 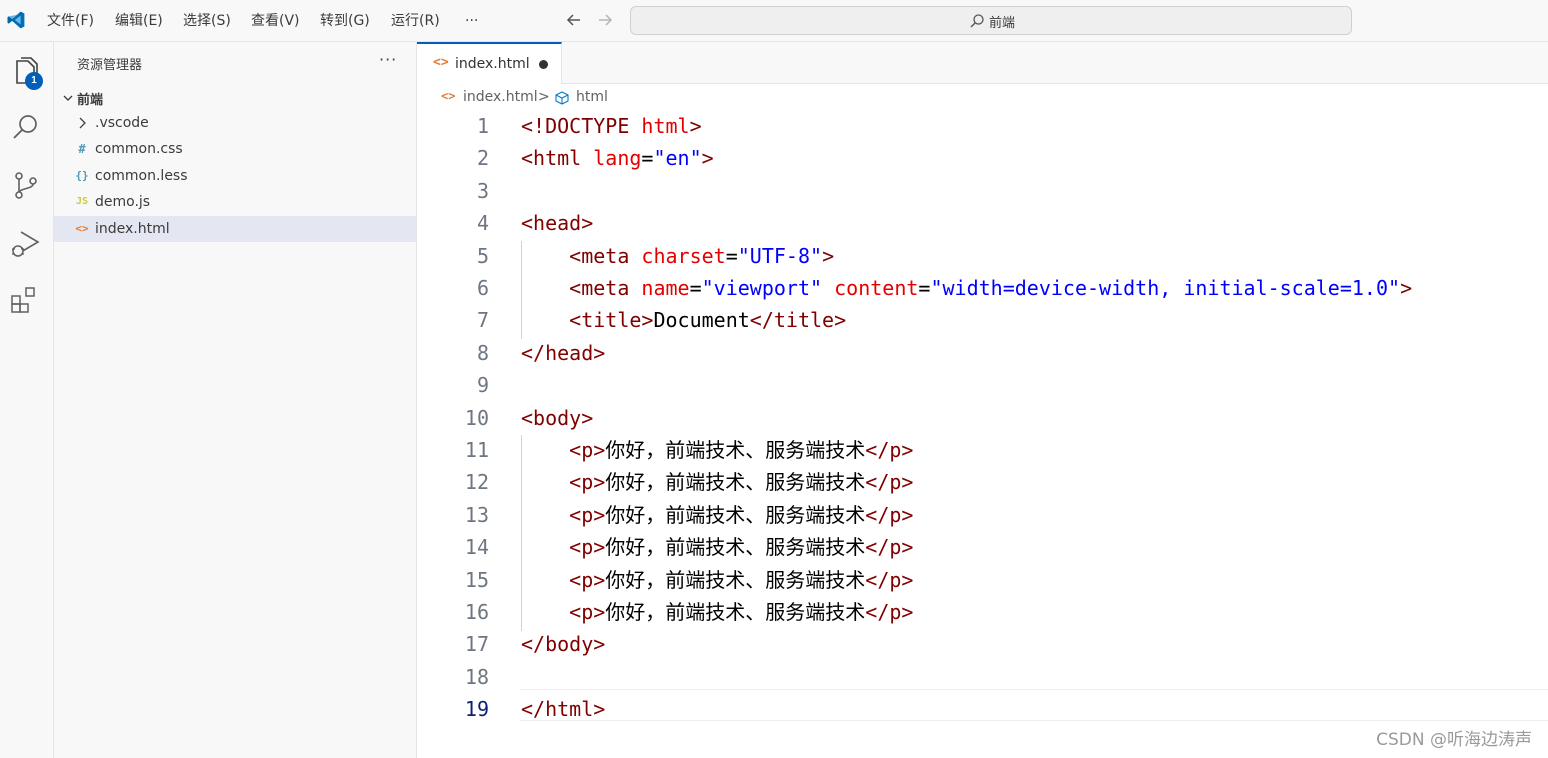 What do you see at coordinates (476, 417) in the screenshot?
I see `line-number: 10` at bounding box center [476, 417].